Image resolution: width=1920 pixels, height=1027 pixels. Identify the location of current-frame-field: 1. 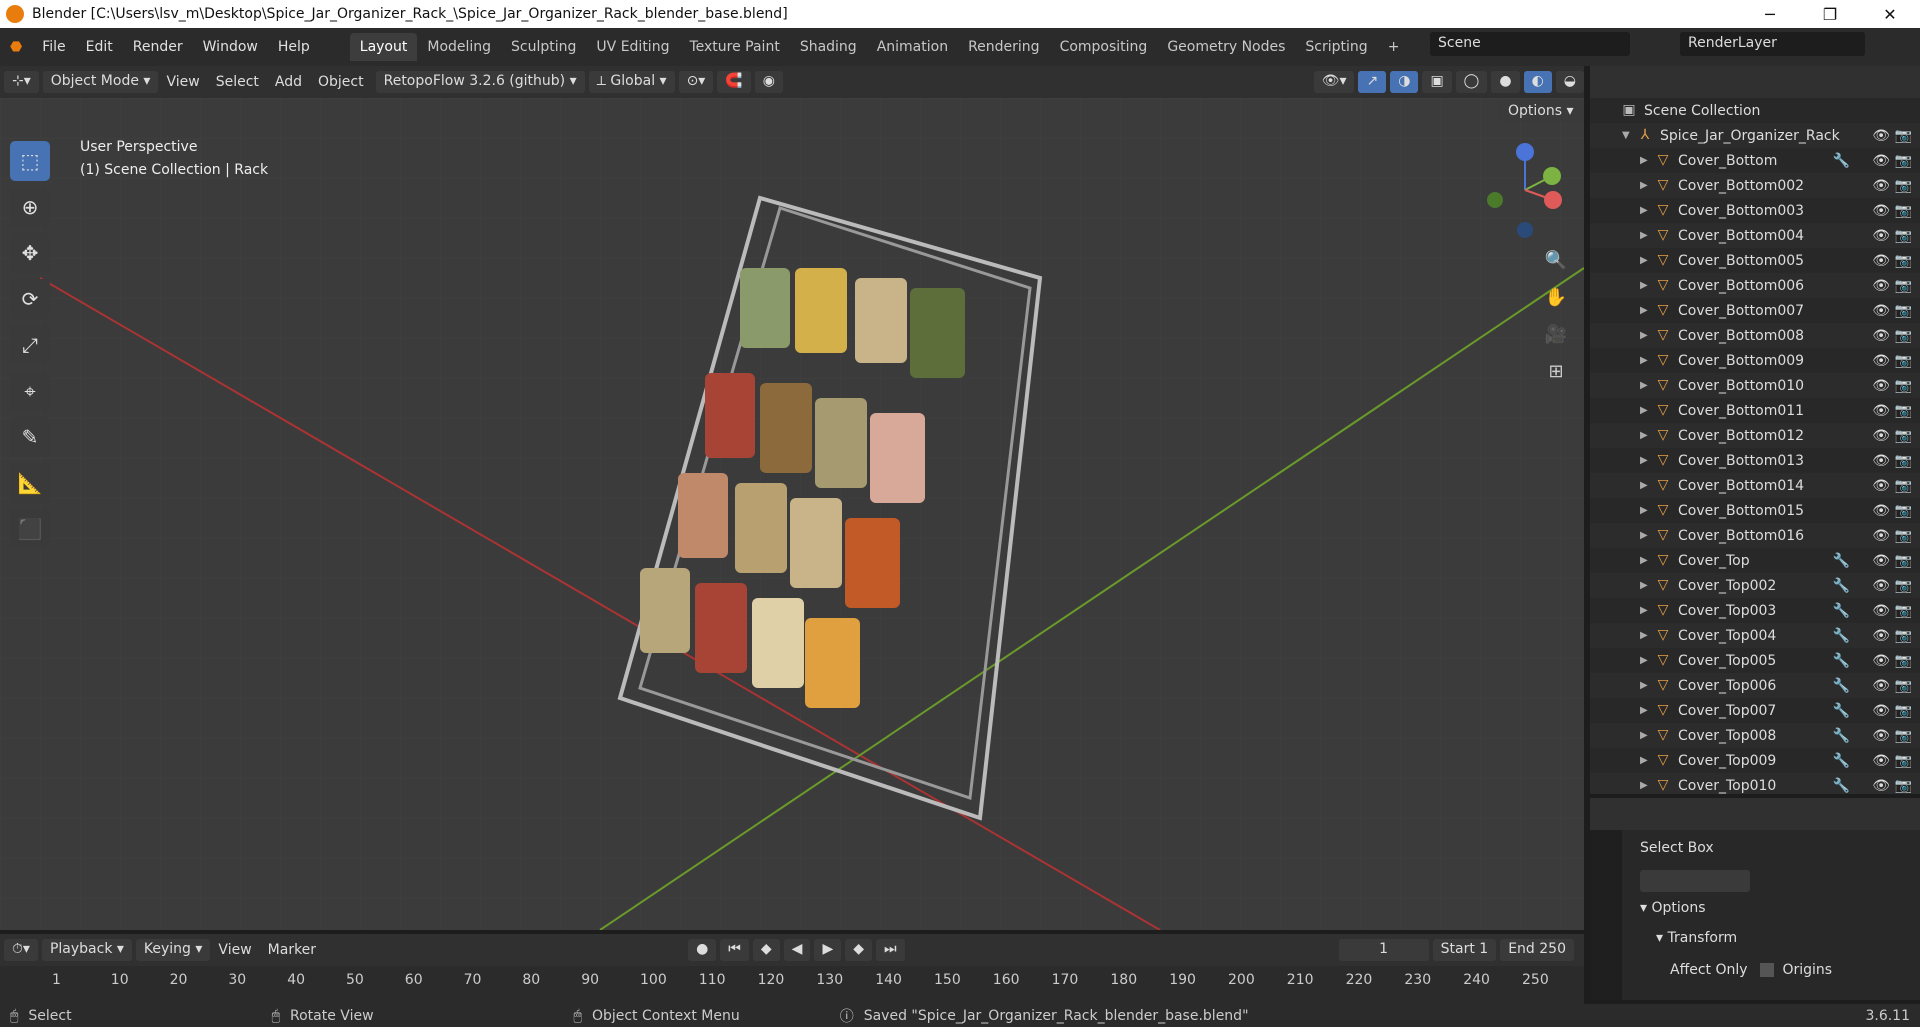
(1383, 950).